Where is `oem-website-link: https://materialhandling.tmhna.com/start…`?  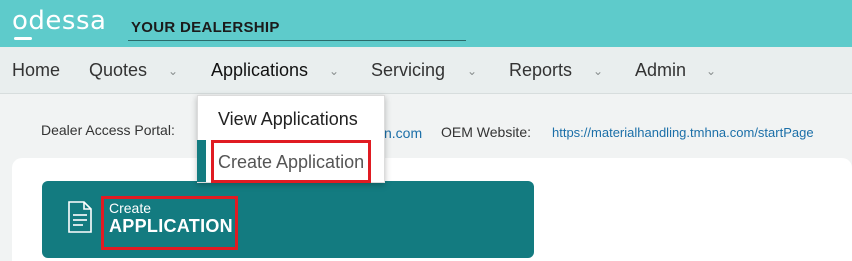 oem-website-link: https://materialhandling.tmhna.com/start… is located at coordinates (683, 132).